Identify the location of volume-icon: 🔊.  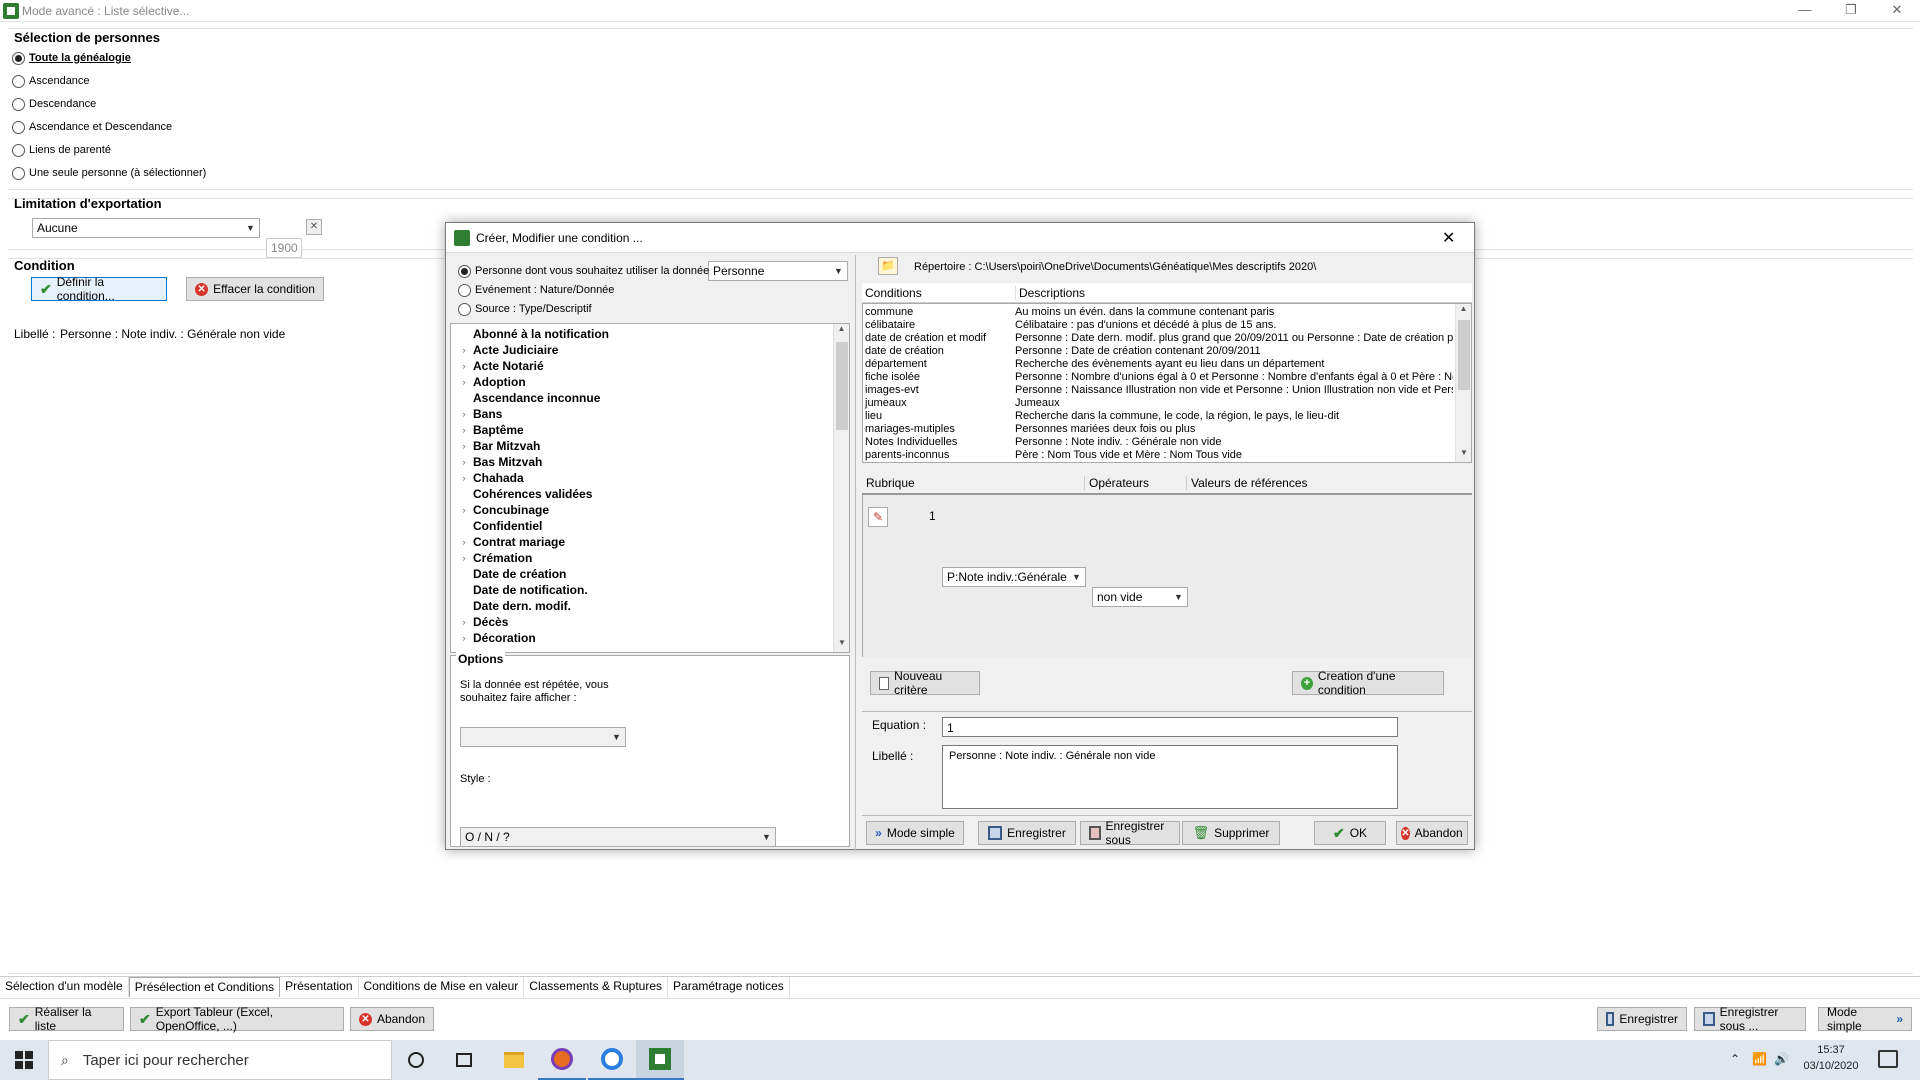
(1781, 1059).